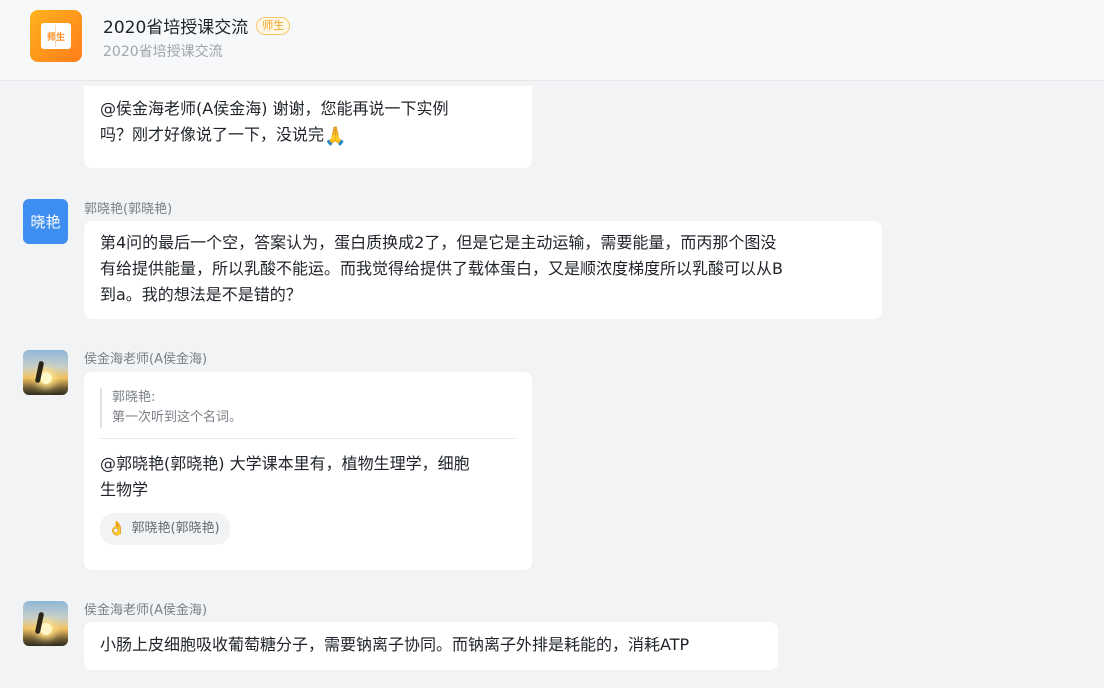  Describe the element at coordinates (124, 489) in the screenshot. I see `message-line: 生物学` at that location.